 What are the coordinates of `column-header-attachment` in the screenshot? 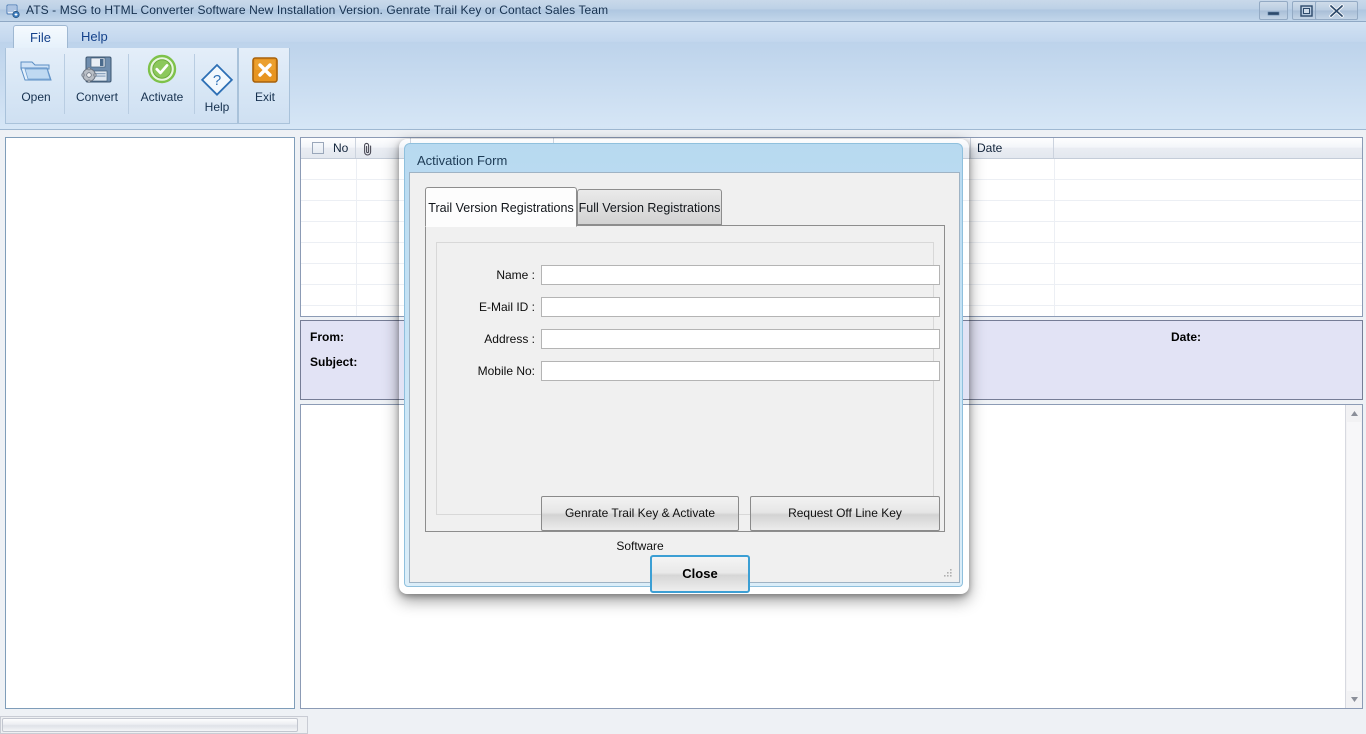 It's located at (383, 148).